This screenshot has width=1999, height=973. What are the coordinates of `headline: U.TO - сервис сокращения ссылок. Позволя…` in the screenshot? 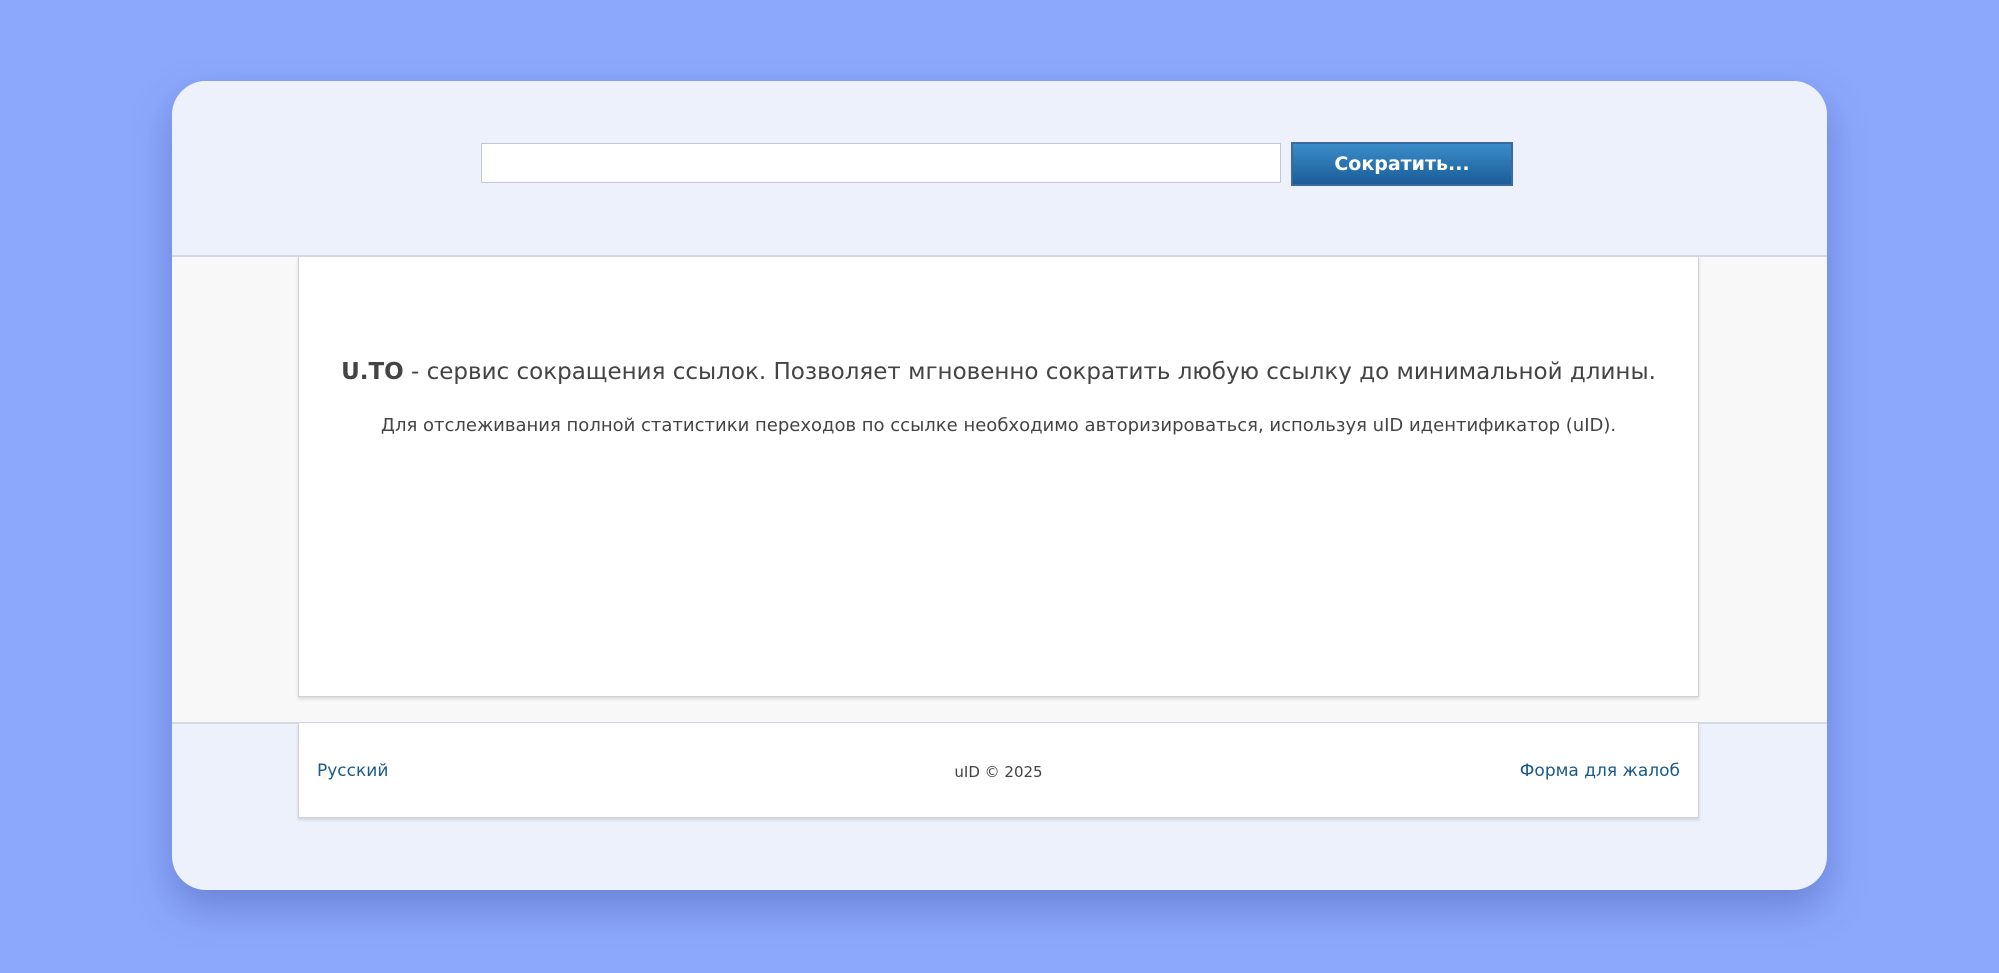 It's located at (998, 372).